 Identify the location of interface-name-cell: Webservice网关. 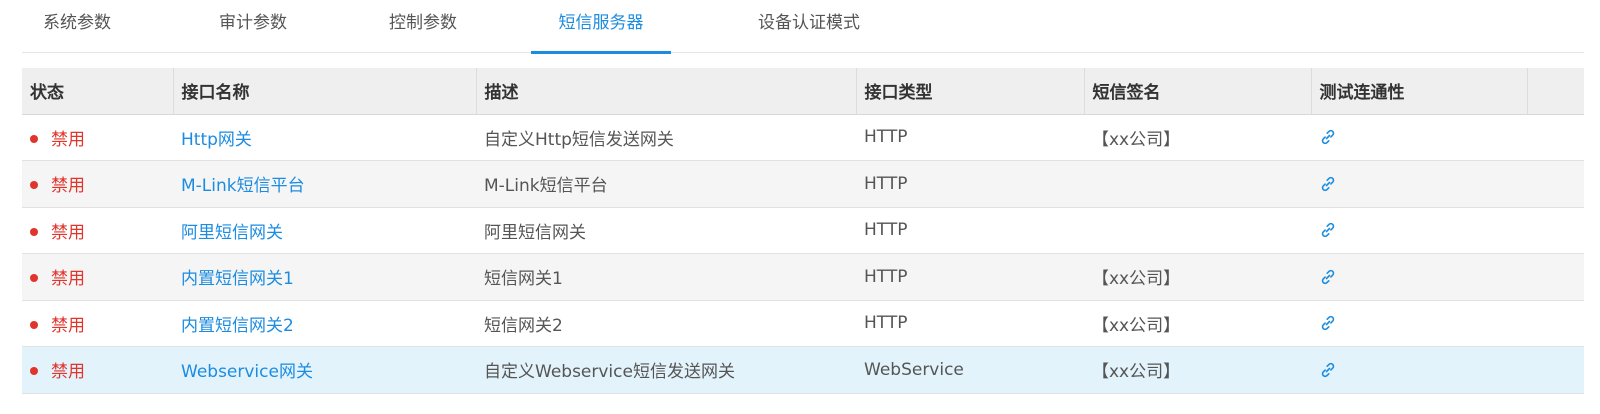
(324, 370).